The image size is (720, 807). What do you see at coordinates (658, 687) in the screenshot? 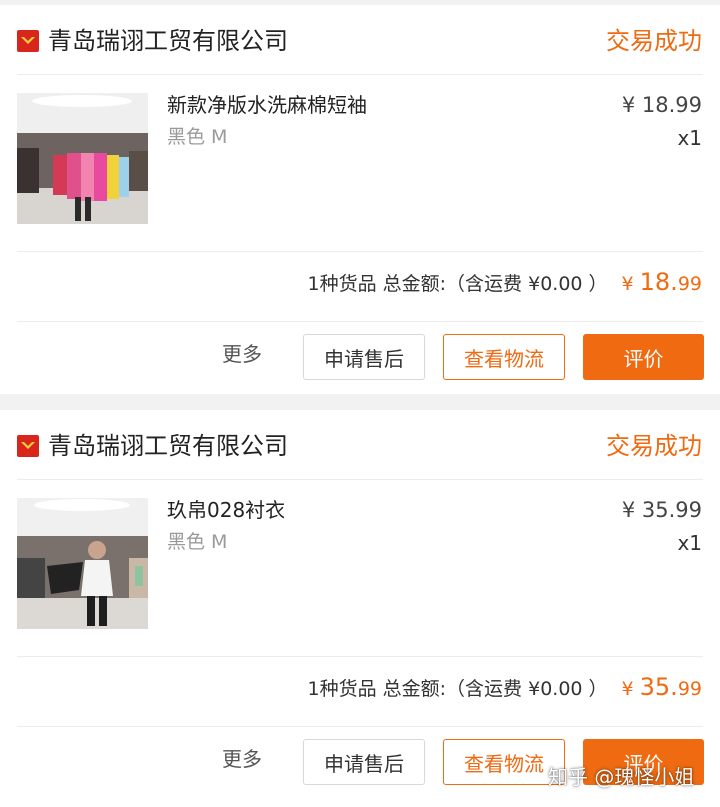
I see `total-integer: 35.` at bounding box center [658, 687].